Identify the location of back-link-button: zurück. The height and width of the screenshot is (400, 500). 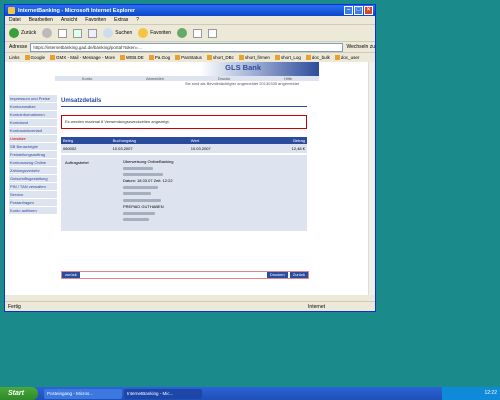
(71, 275).